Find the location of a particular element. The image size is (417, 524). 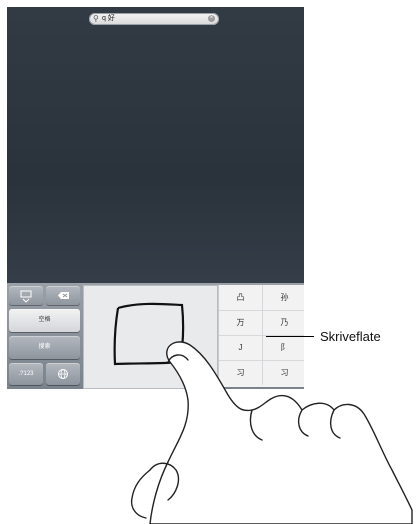

callout-label: Skriveflate is located at coordinates (350, 336).